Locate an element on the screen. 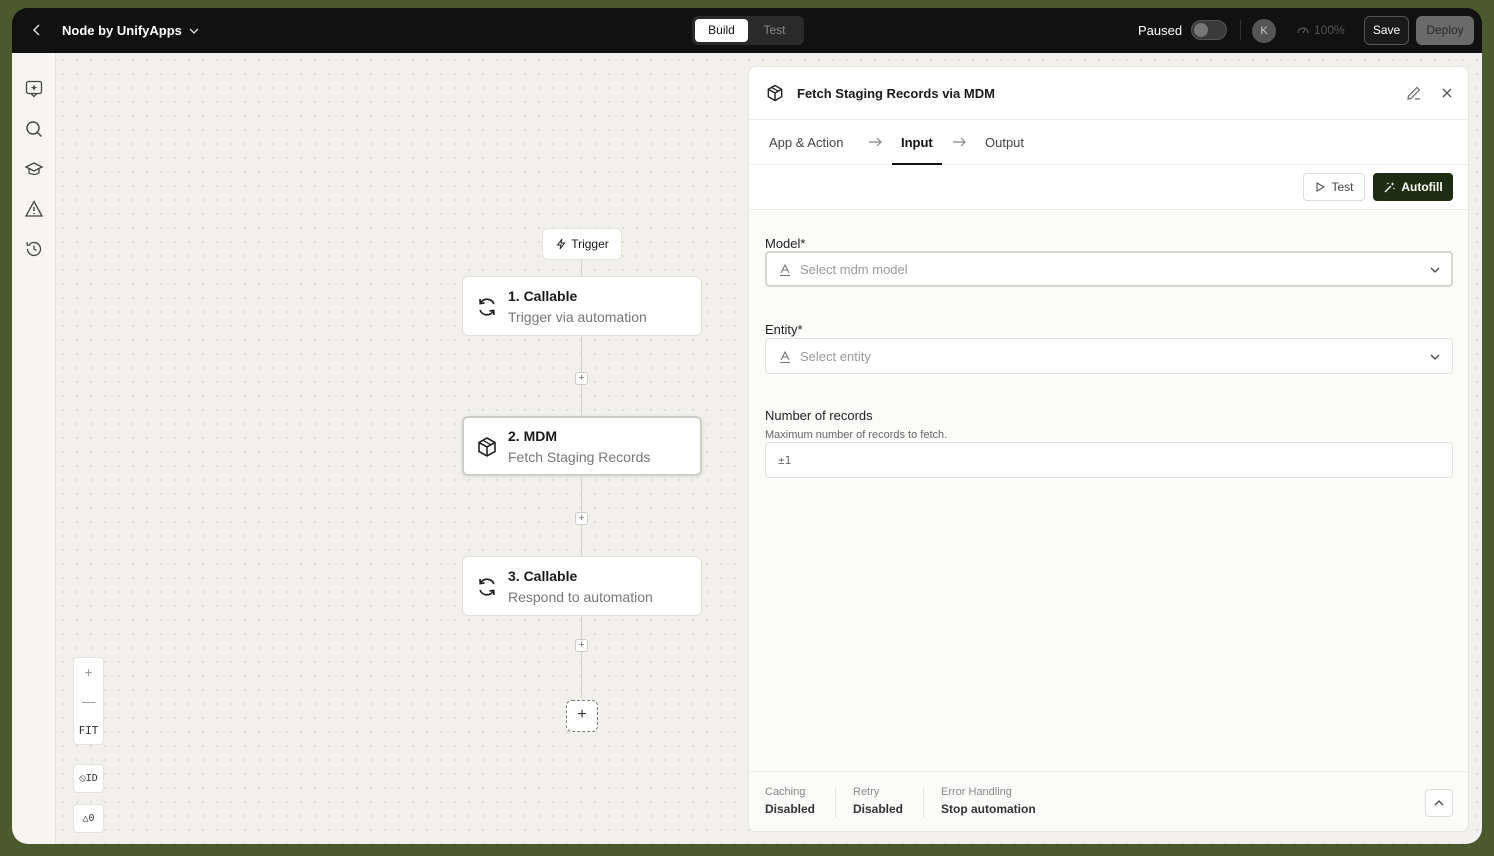  trigger-chip: Trigger is located at coordinates (582, 244).